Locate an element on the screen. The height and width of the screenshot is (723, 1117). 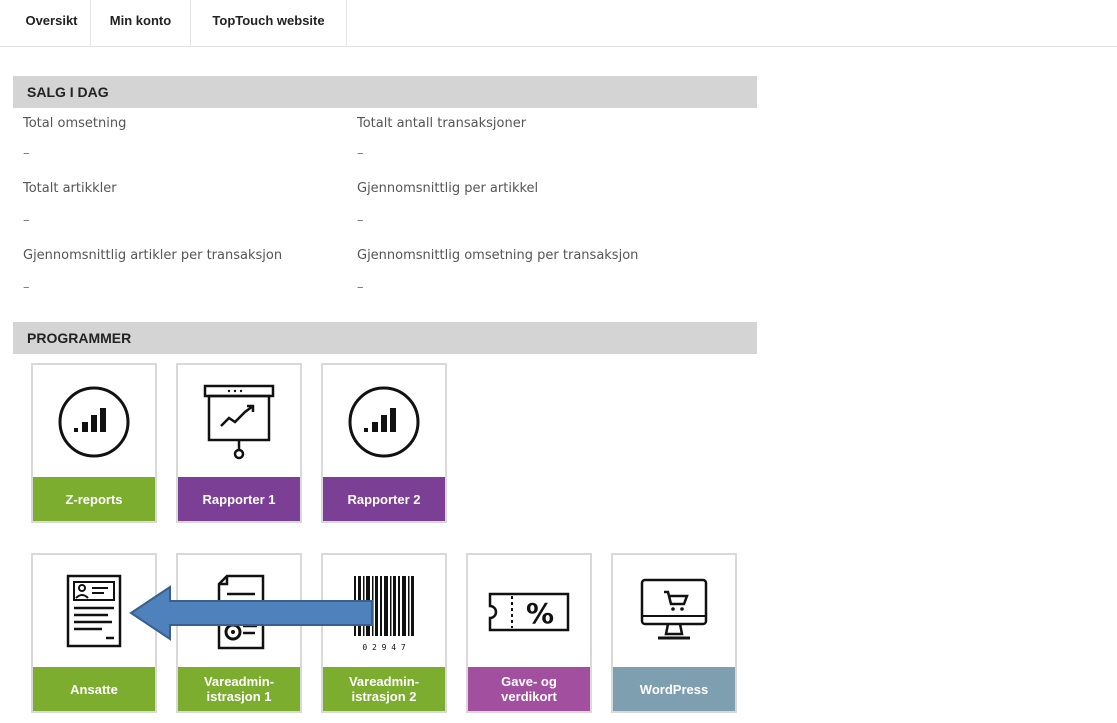
top-navigation: Oversikt Min konto TopTouch website is located at coordinates (558, 23).